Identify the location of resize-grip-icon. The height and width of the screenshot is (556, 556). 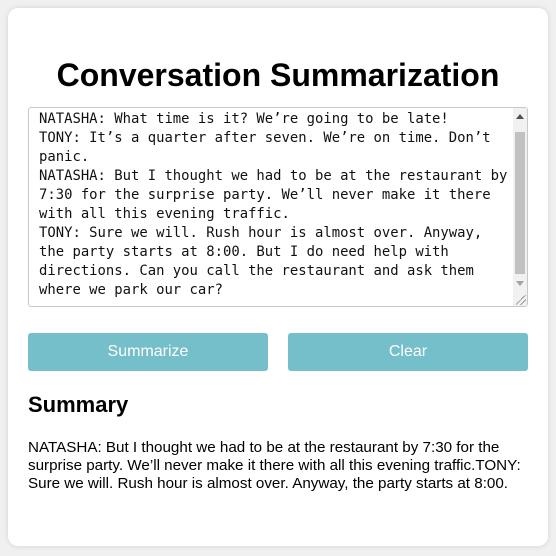
(521, 300).